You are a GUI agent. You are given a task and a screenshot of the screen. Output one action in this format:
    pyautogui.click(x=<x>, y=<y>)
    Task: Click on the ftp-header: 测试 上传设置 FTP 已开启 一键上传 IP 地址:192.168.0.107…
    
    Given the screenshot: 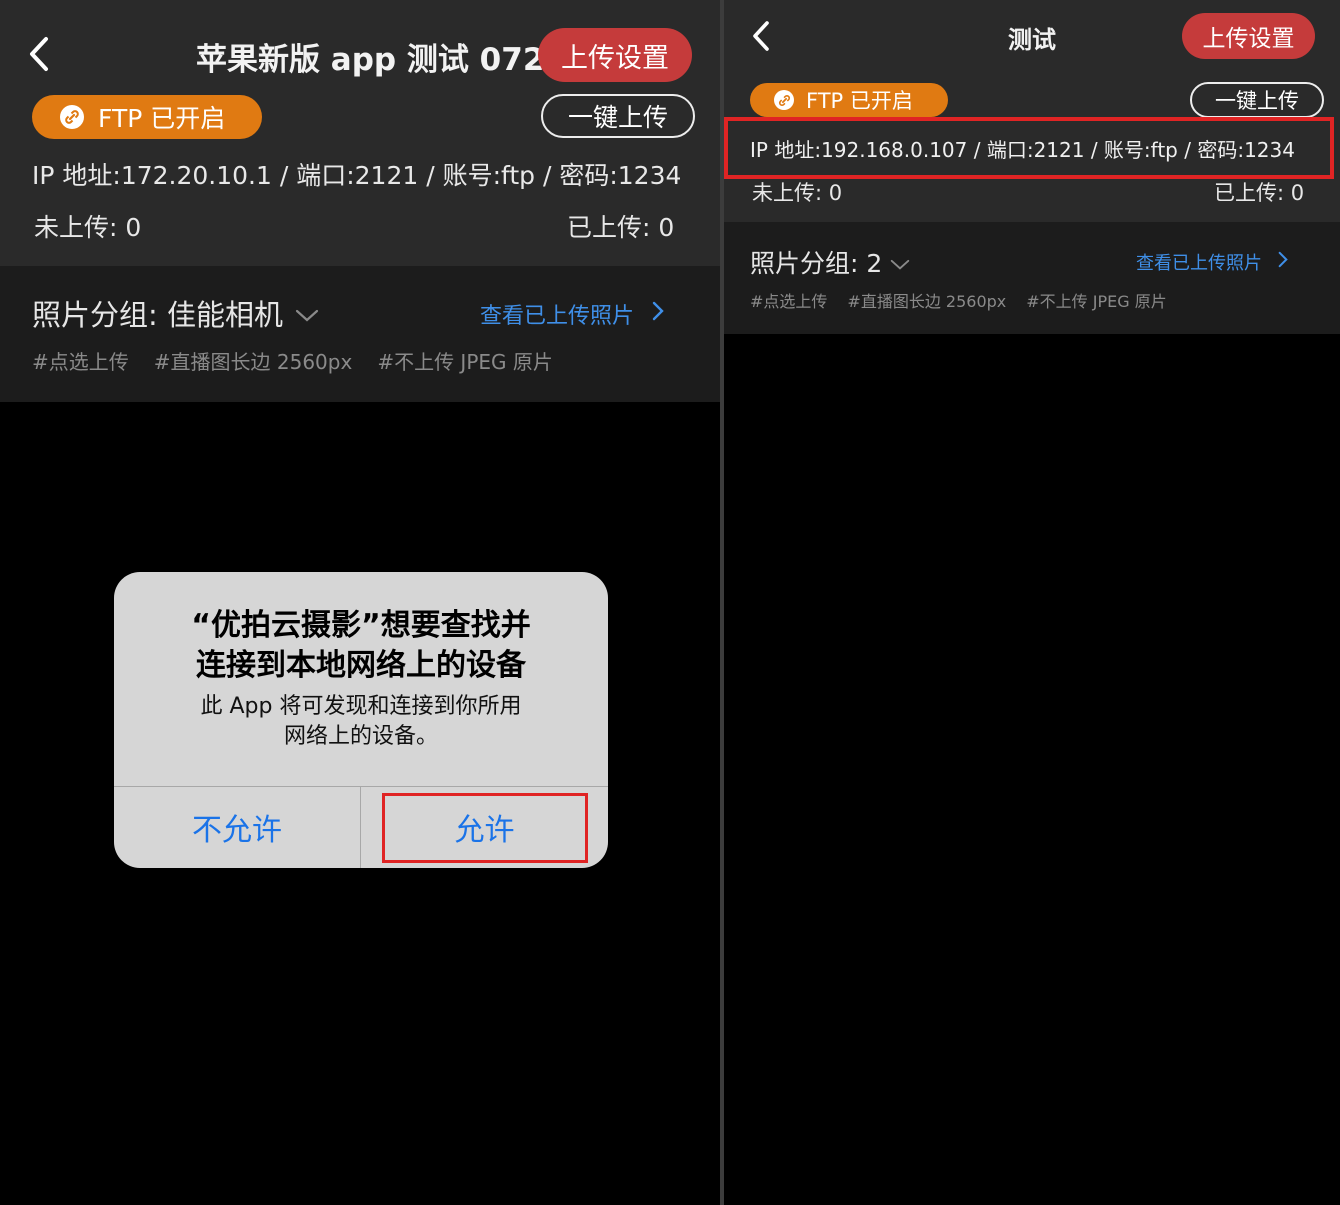 What is the action you would take?
    pyautogui.click(x=1032, y=111)
    